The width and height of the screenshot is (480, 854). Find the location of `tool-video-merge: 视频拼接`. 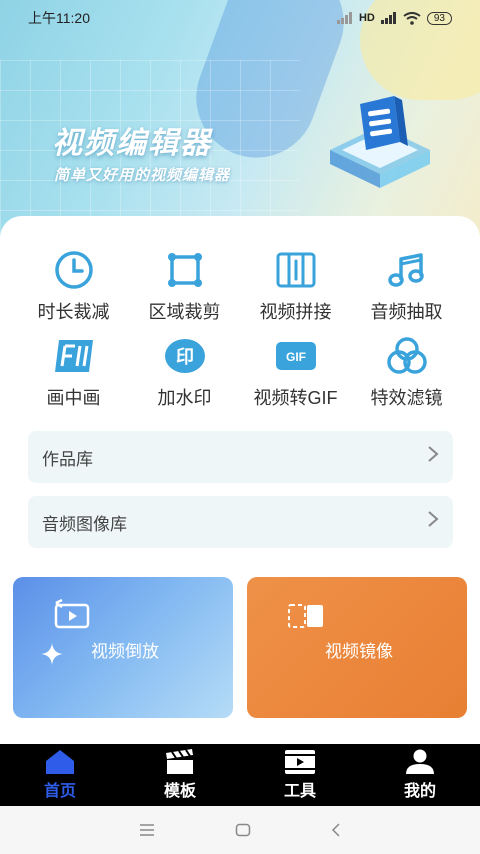

tool-video-merge: 视频拼接 is located at coordinates (295, 286).